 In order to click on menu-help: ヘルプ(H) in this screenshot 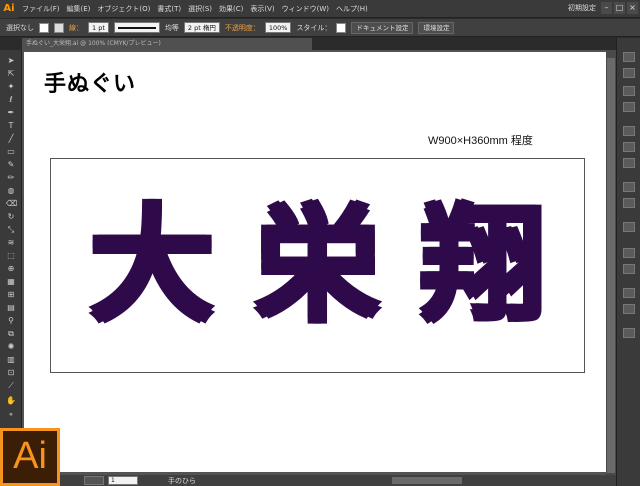, I will do `click(352, 9)`.